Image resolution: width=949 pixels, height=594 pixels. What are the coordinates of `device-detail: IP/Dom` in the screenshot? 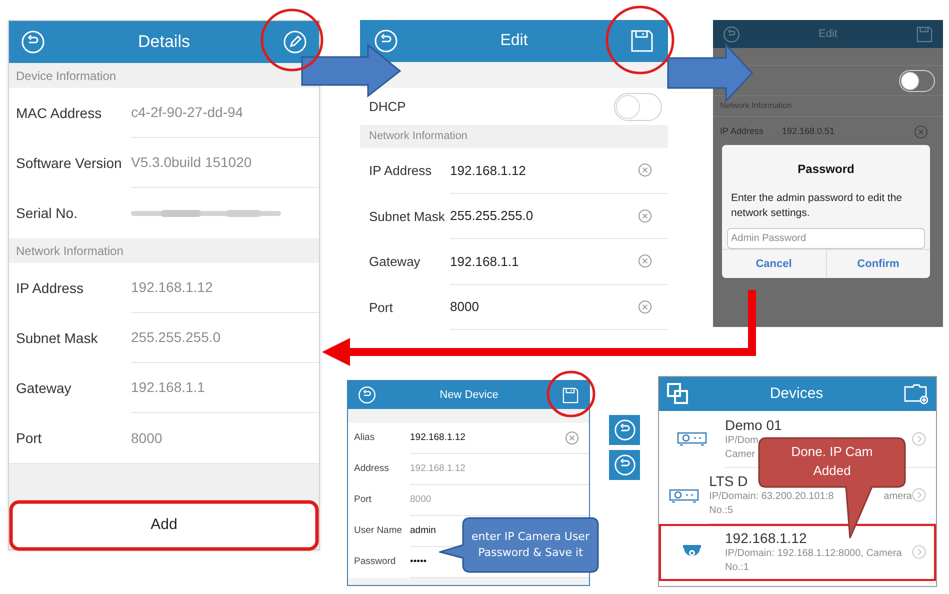 It's located at (741, 441).